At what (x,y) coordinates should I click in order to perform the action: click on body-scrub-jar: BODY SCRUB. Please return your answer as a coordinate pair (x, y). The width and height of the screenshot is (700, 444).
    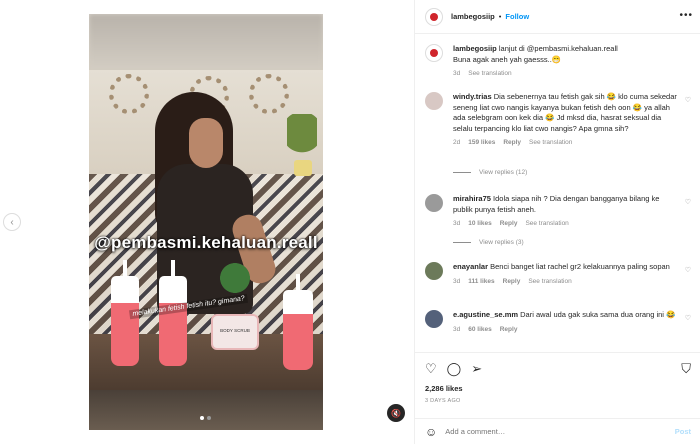
    Looking at the image, I should click on (235, 332).